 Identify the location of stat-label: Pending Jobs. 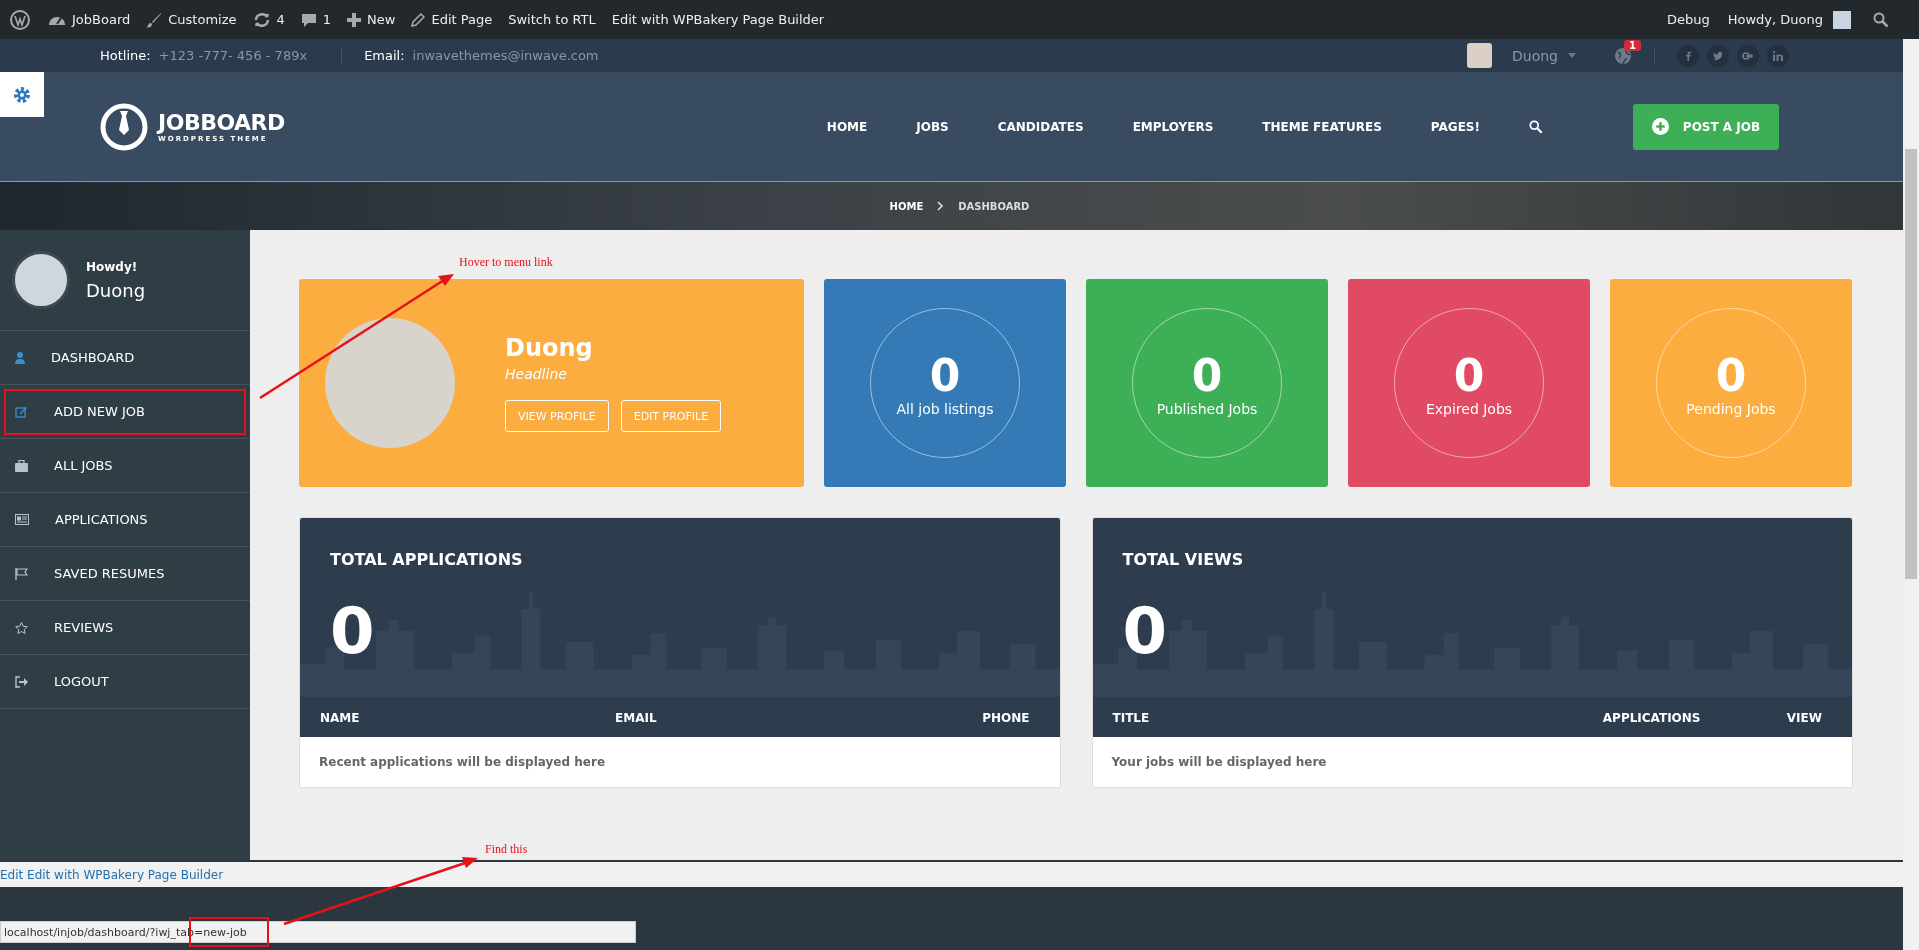
(1731, 408).